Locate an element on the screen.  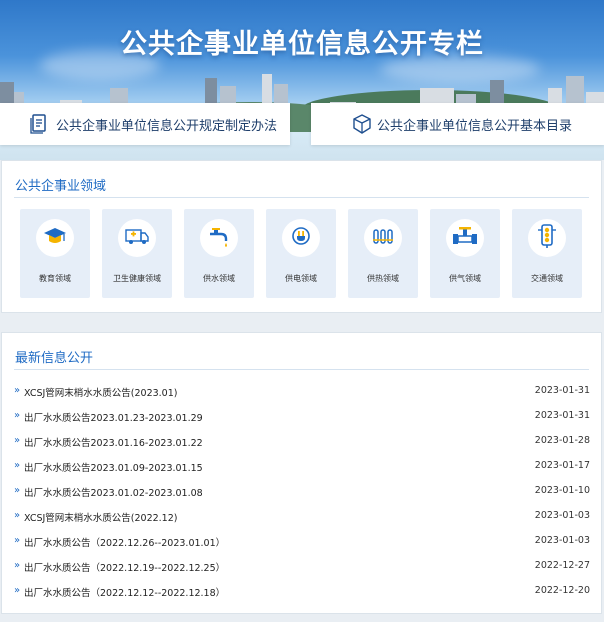
field-label: 供气领域 is located at coordinates (465, 278).